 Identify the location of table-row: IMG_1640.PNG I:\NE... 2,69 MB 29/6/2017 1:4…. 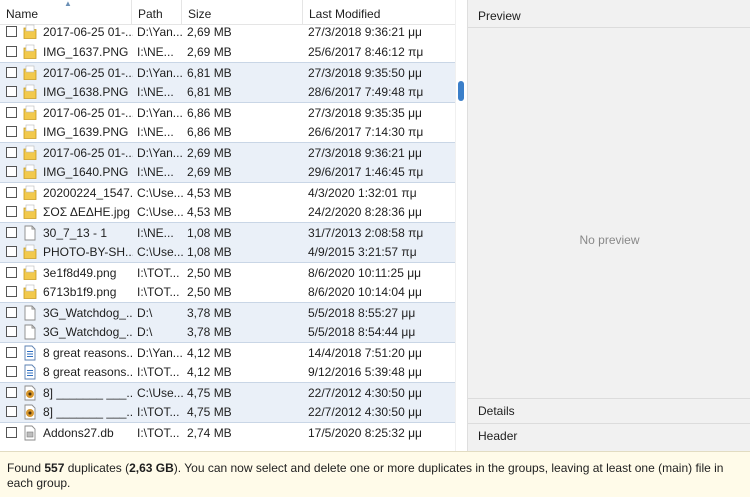
(227, 172).